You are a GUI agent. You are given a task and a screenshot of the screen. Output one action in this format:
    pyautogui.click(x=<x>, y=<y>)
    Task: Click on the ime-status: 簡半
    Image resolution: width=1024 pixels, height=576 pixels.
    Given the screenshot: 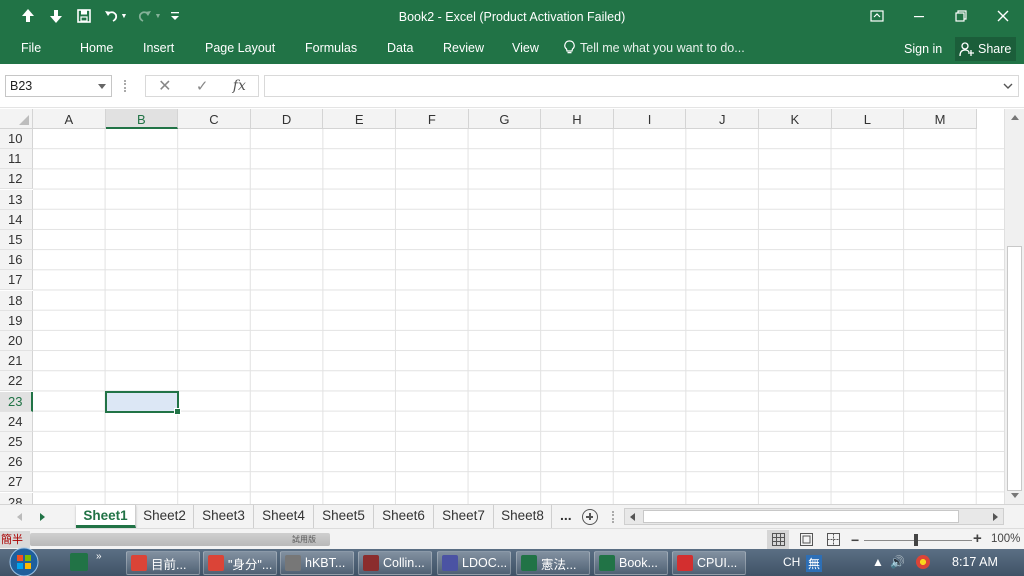 What is the action you would take?
    pyautogui.click(x=15, y=539)
    